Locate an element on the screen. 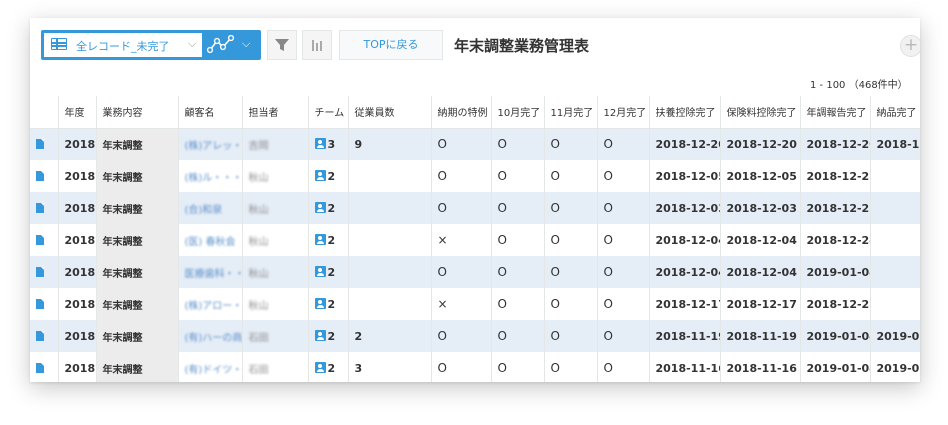  cell-team: 2 is located at coordinates (327, 367).